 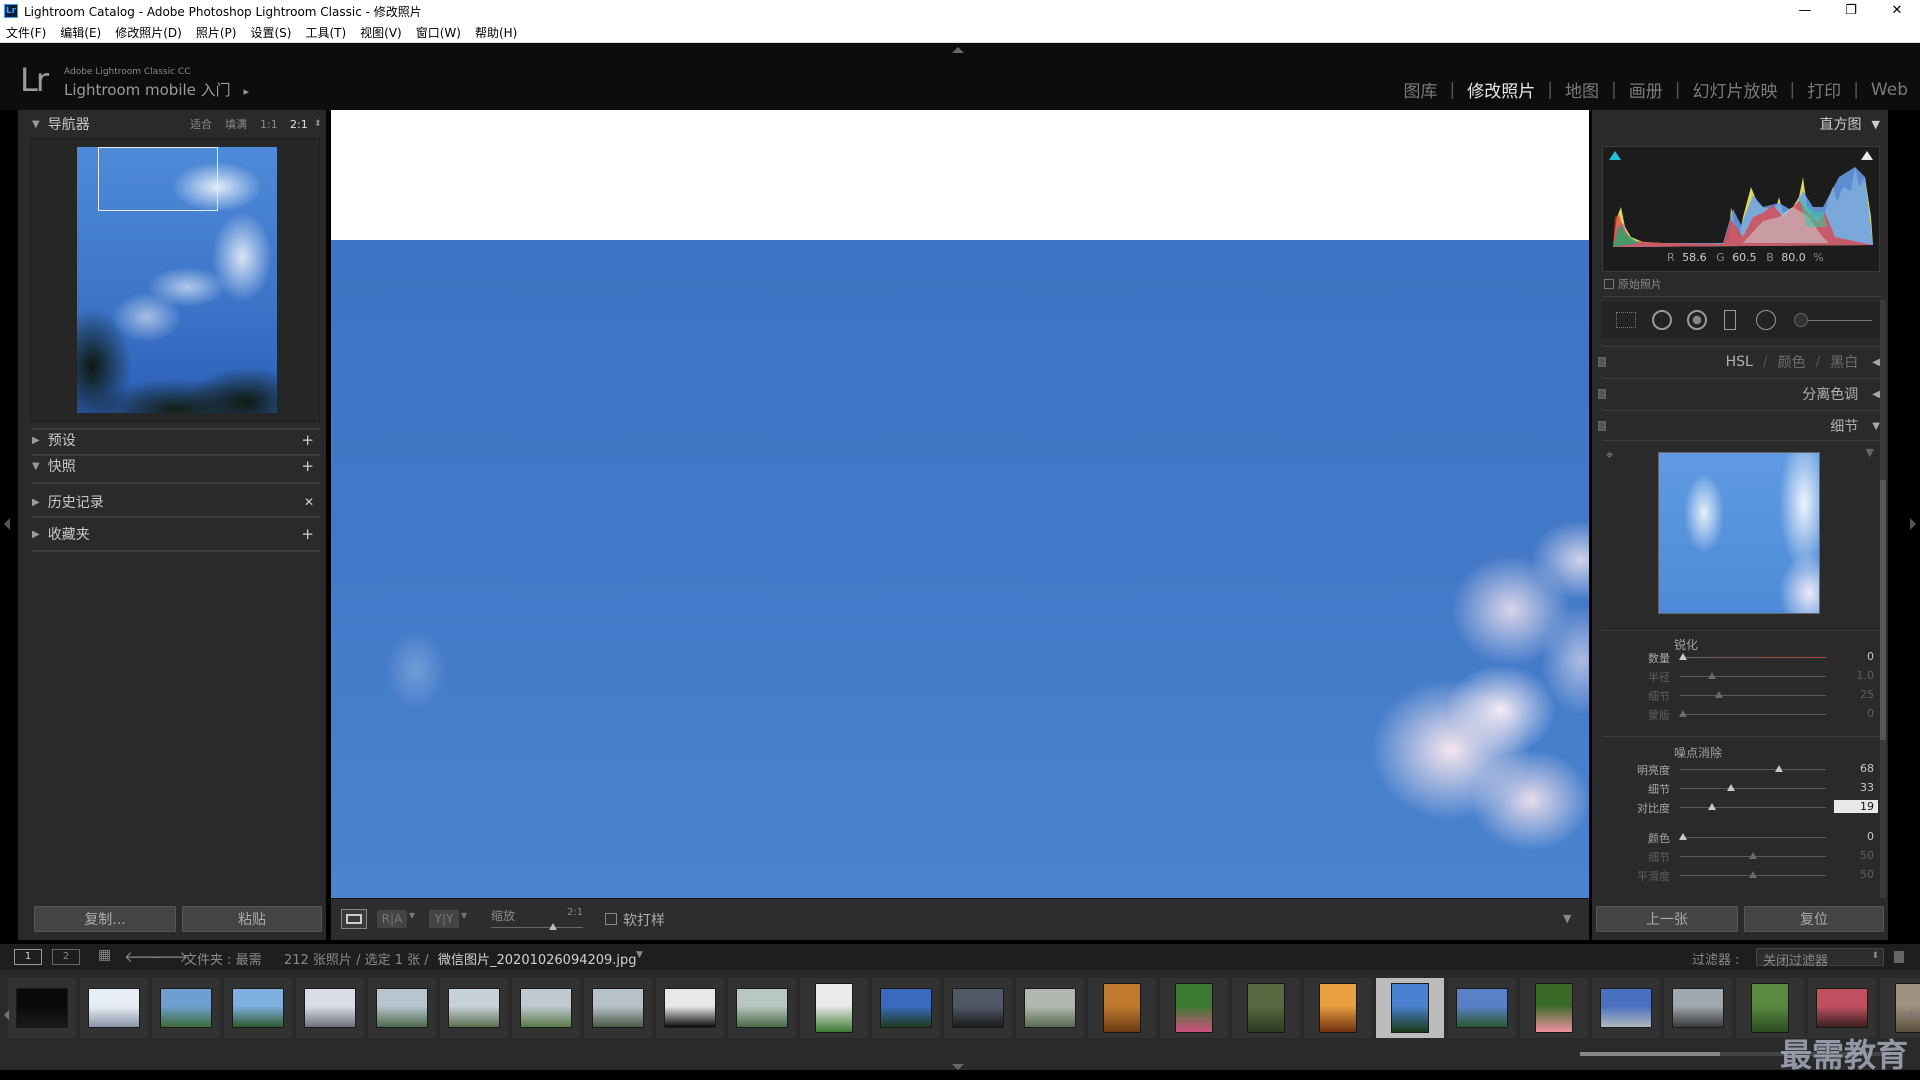 I want to click on detail-preview, so click(x=1739, y=533).